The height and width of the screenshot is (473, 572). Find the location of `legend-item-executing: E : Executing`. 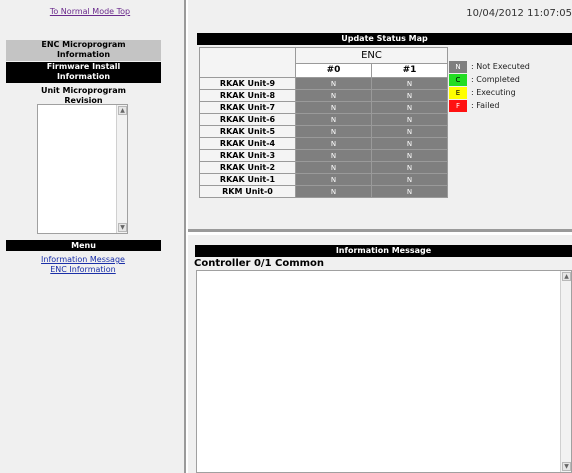

legend-item-executing: E : Executing is located at coordinates (489, 93).